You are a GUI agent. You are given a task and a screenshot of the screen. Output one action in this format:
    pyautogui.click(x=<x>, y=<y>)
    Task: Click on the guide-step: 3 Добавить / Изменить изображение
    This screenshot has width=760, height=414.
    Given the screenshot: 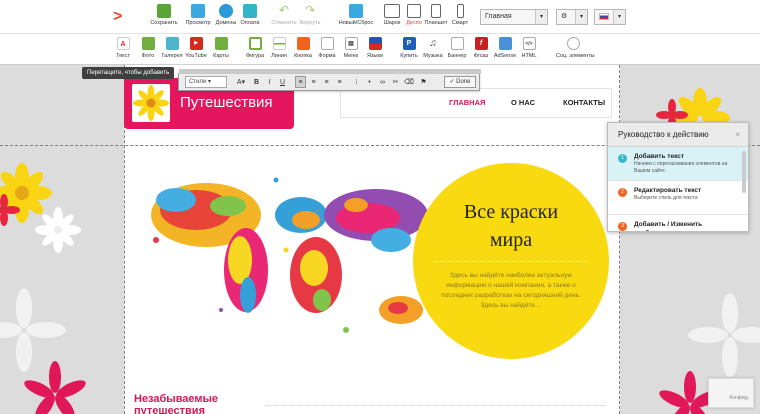 What is the action you would take?
    pyautogui.click(x=678, y=223)
    